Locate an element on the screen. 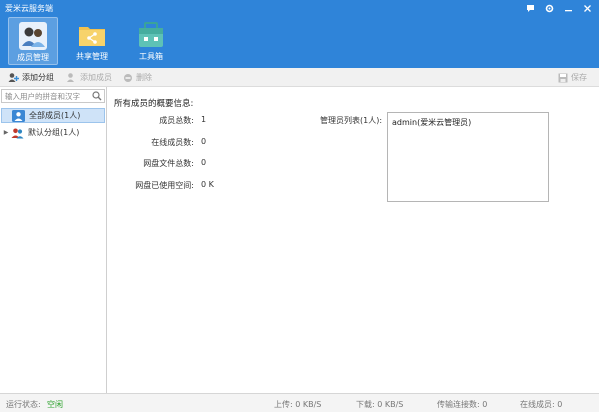  share-folder-icon is located at coordinates (92, 36).